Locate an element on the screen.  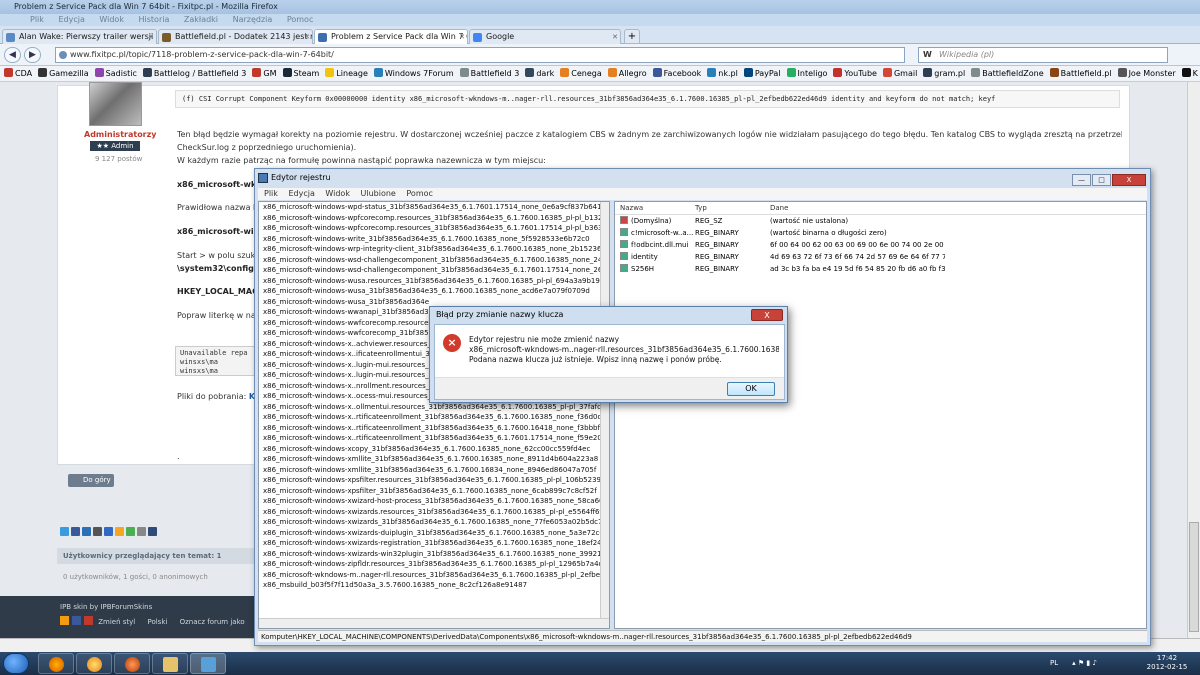
change-style-link: Zmień styl is located at coordinates (116, 622).